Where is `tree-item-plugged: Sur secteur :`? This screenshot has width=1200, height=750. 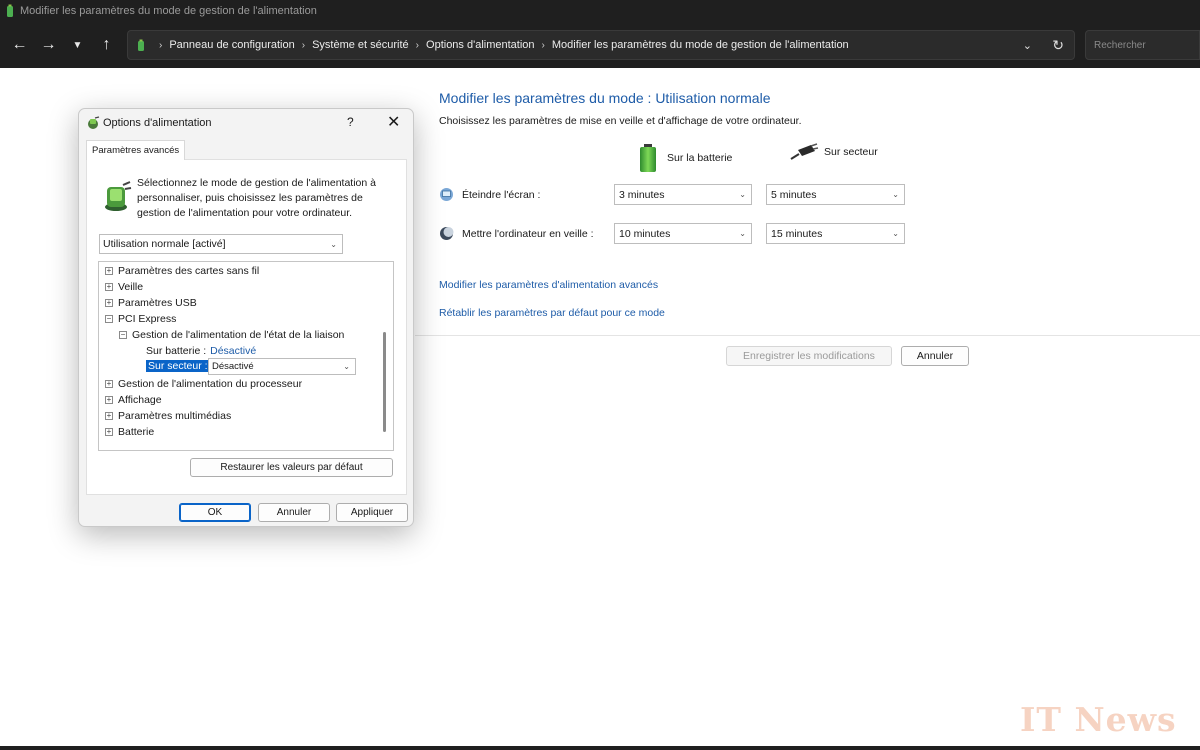 tree-item-plugged: Sur secteur : is located at coordinates (178, 366).